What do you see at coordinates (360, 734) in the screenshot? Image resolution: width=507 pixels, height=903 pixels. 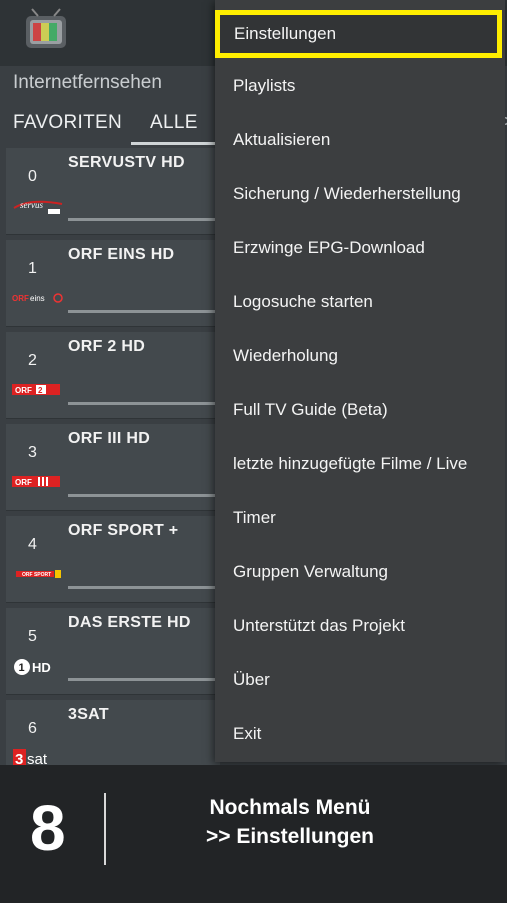 I see `menu-item-exit: Exit` at bounding box center [360, 734].